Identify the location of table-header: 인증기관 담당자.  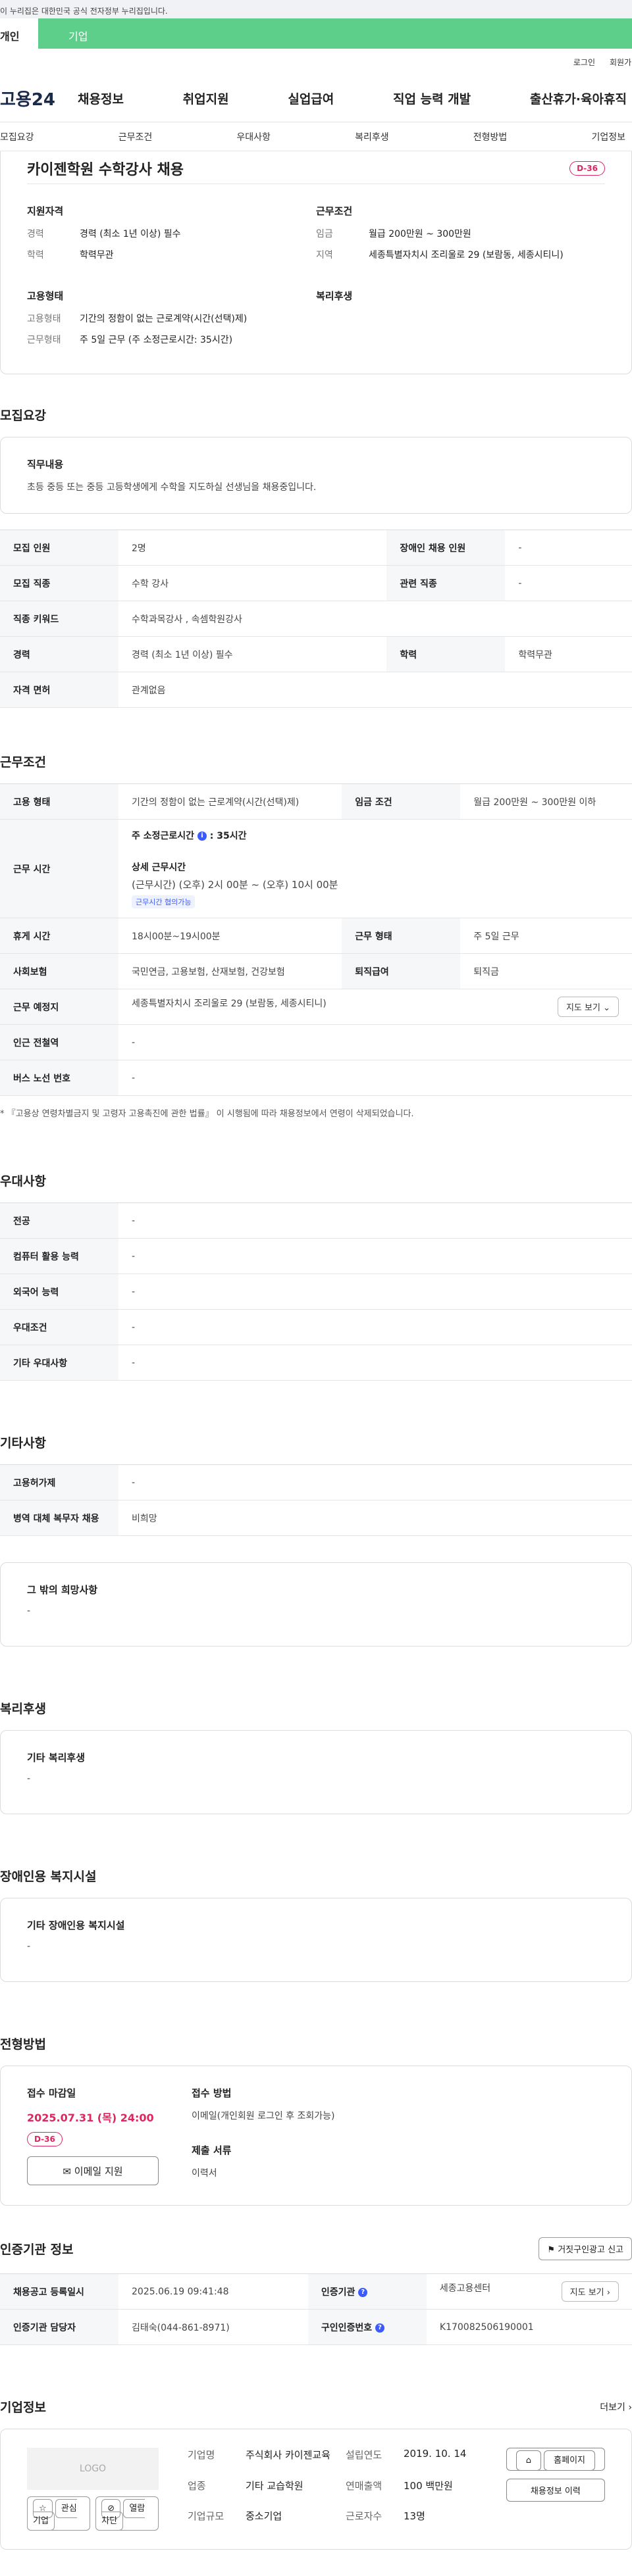
(59, 2327).